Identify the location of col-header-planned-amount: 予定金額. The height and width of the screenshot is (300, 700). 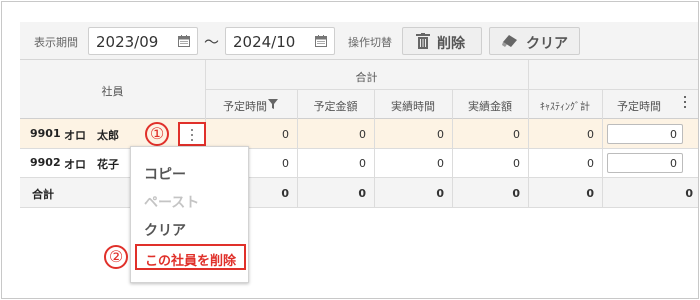
(335, 106).